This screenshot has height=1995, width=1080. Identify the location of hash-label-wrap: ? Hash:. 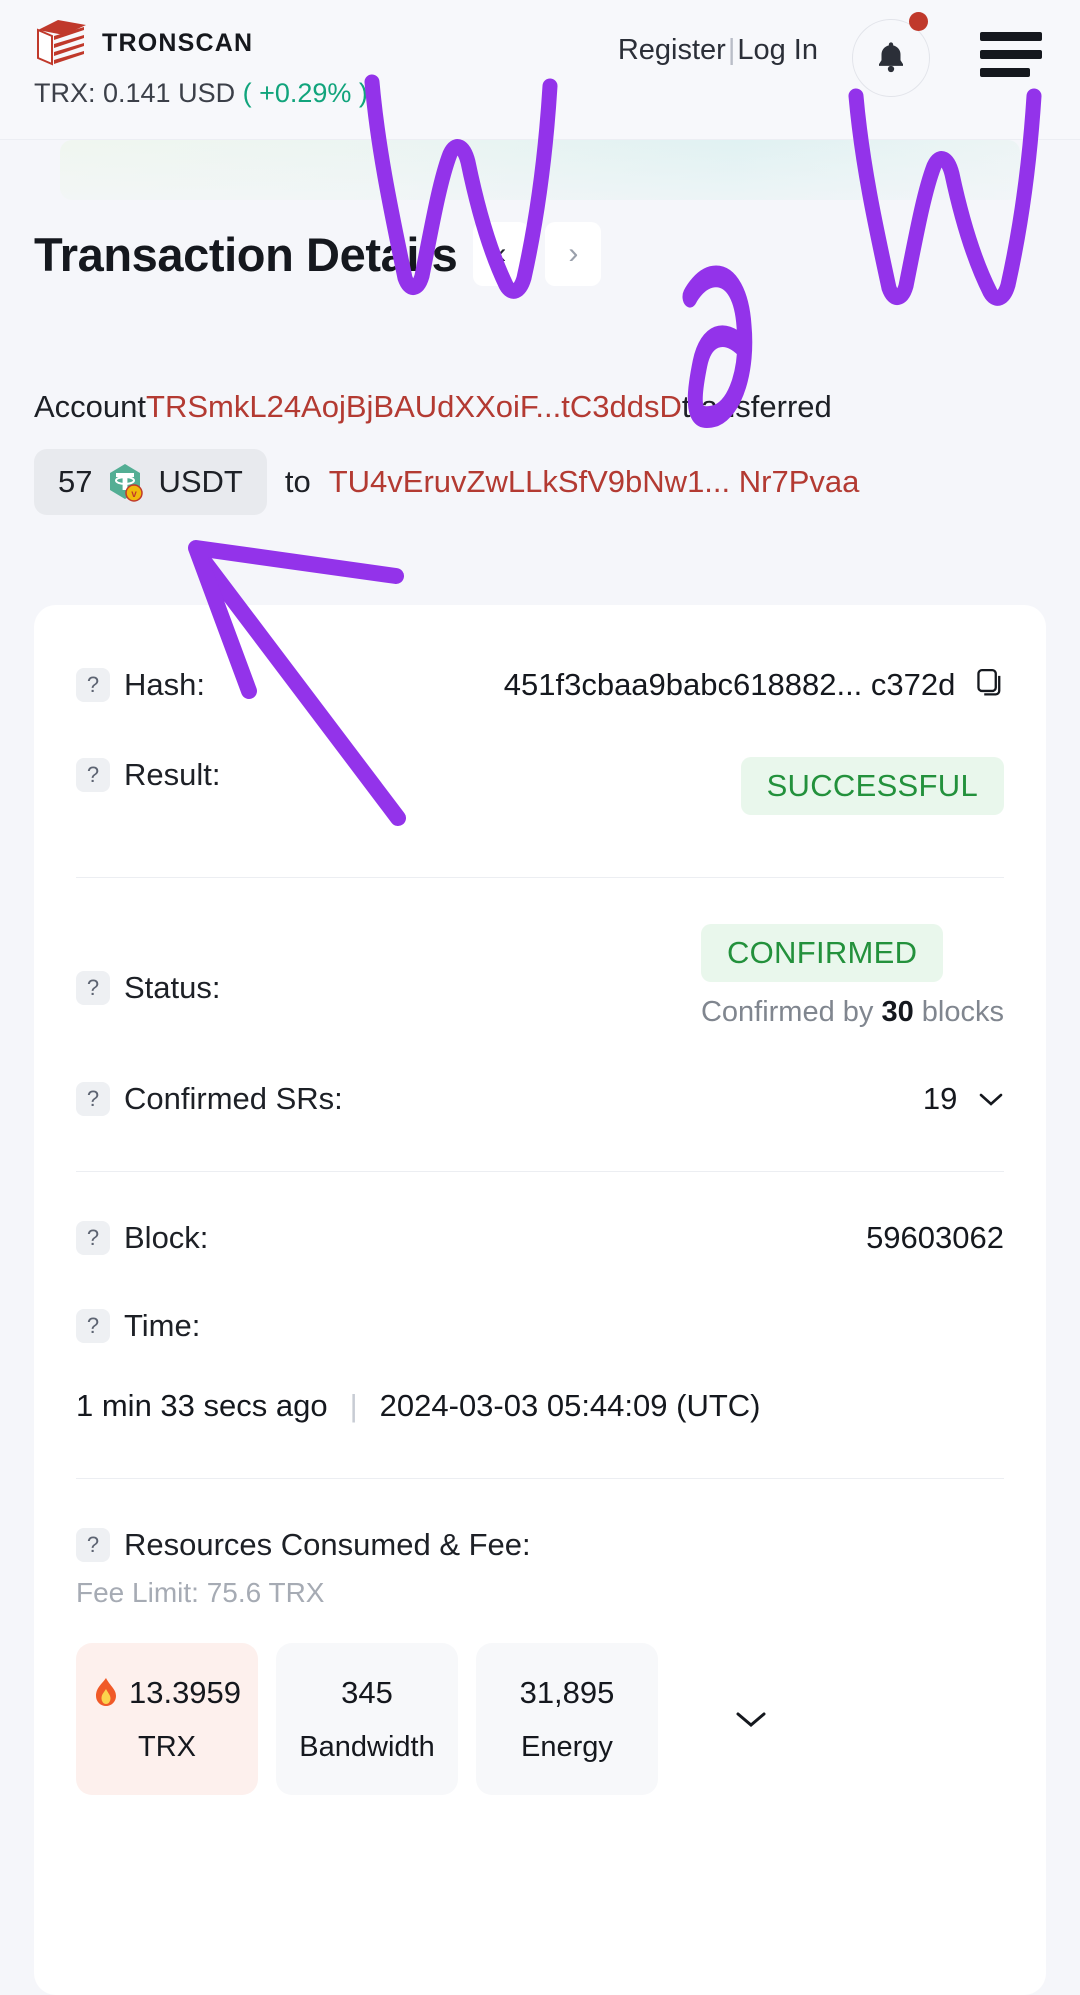
(140, 685).